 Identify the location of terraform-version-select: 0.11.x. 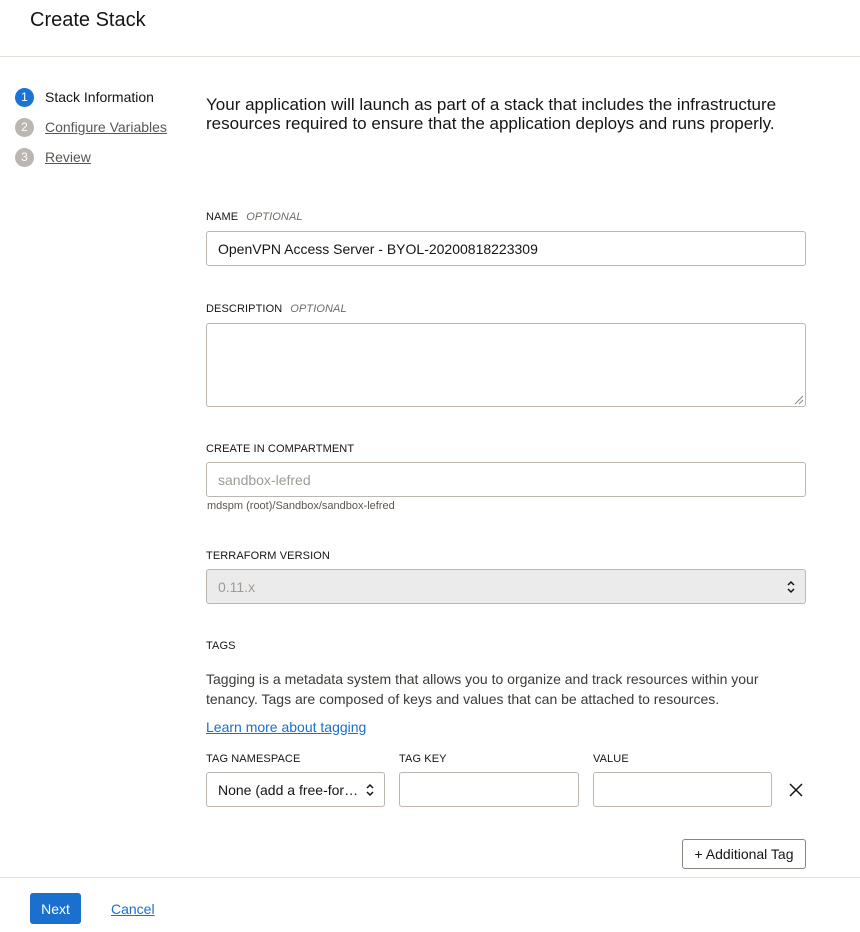
(506, 586).